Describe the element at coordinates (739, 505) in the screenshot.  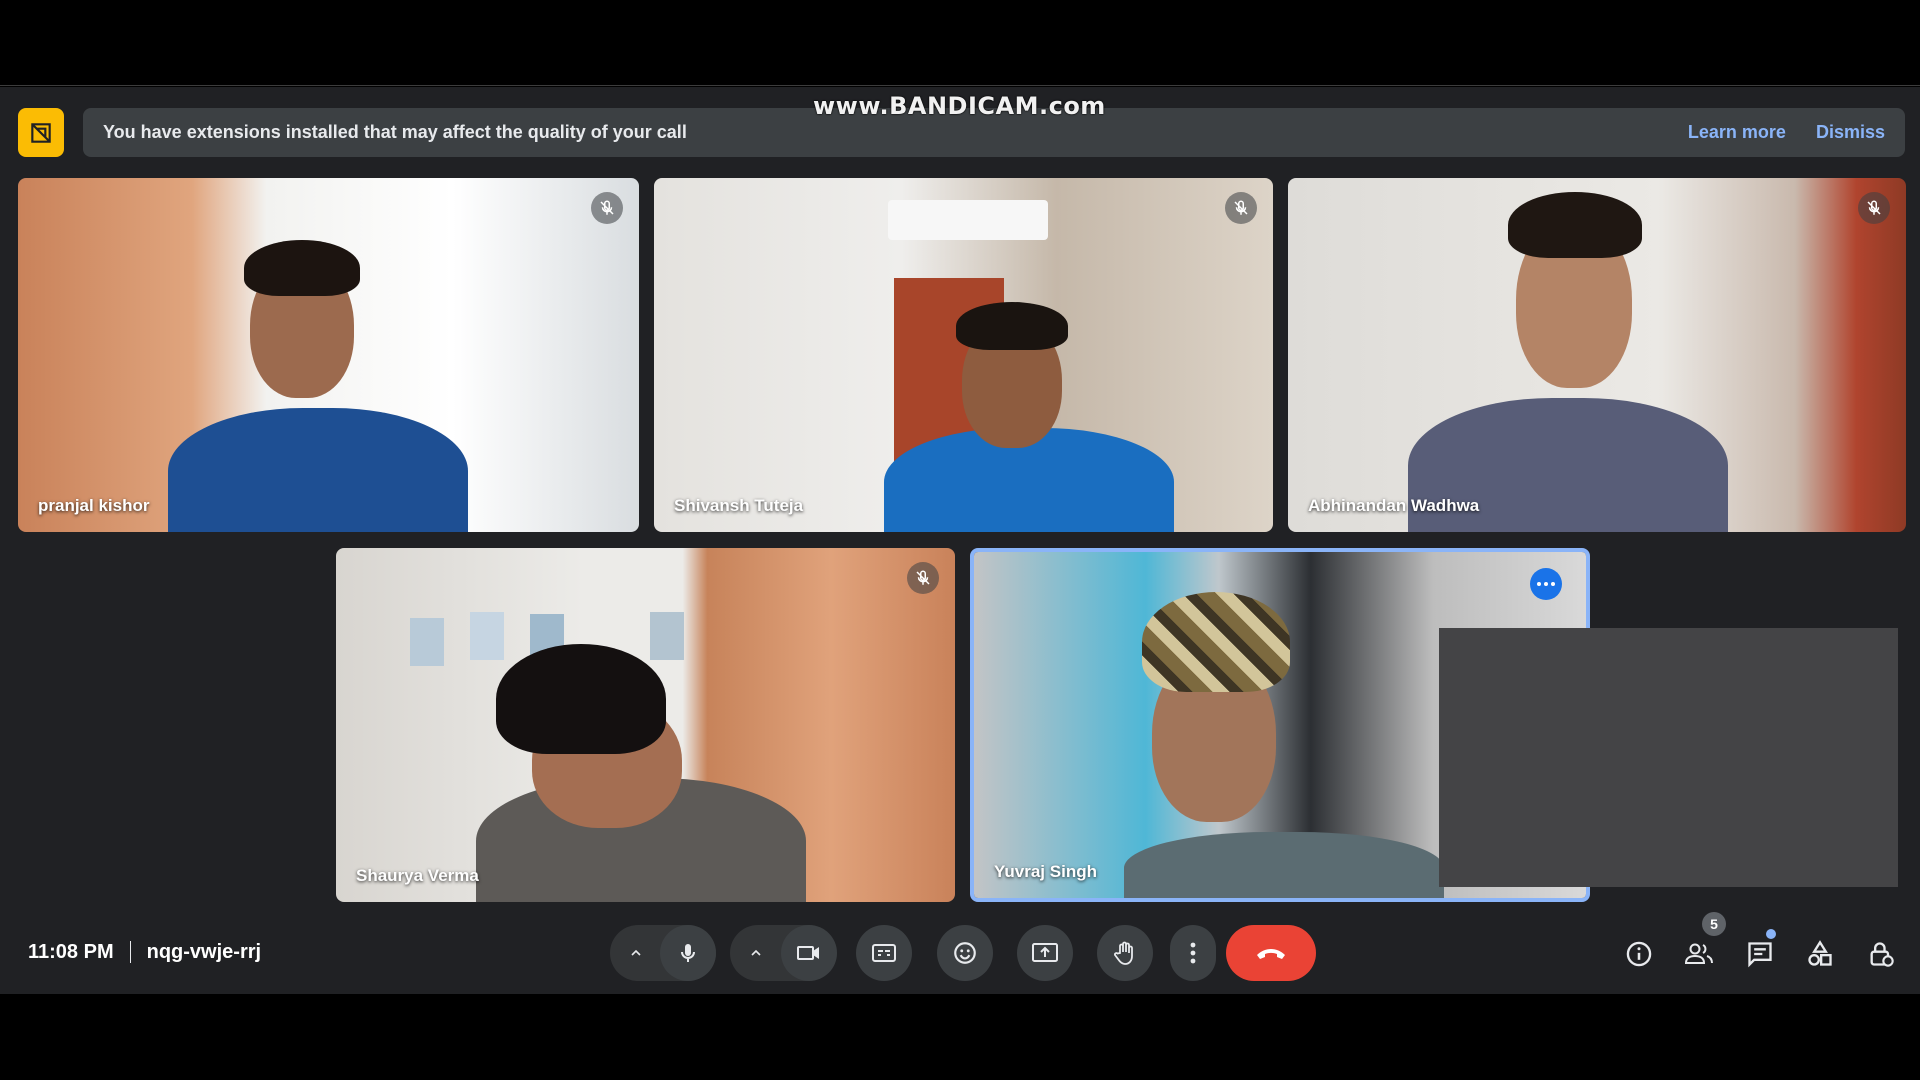
I see `participant-name: Shivansh Tuteja` at that location.